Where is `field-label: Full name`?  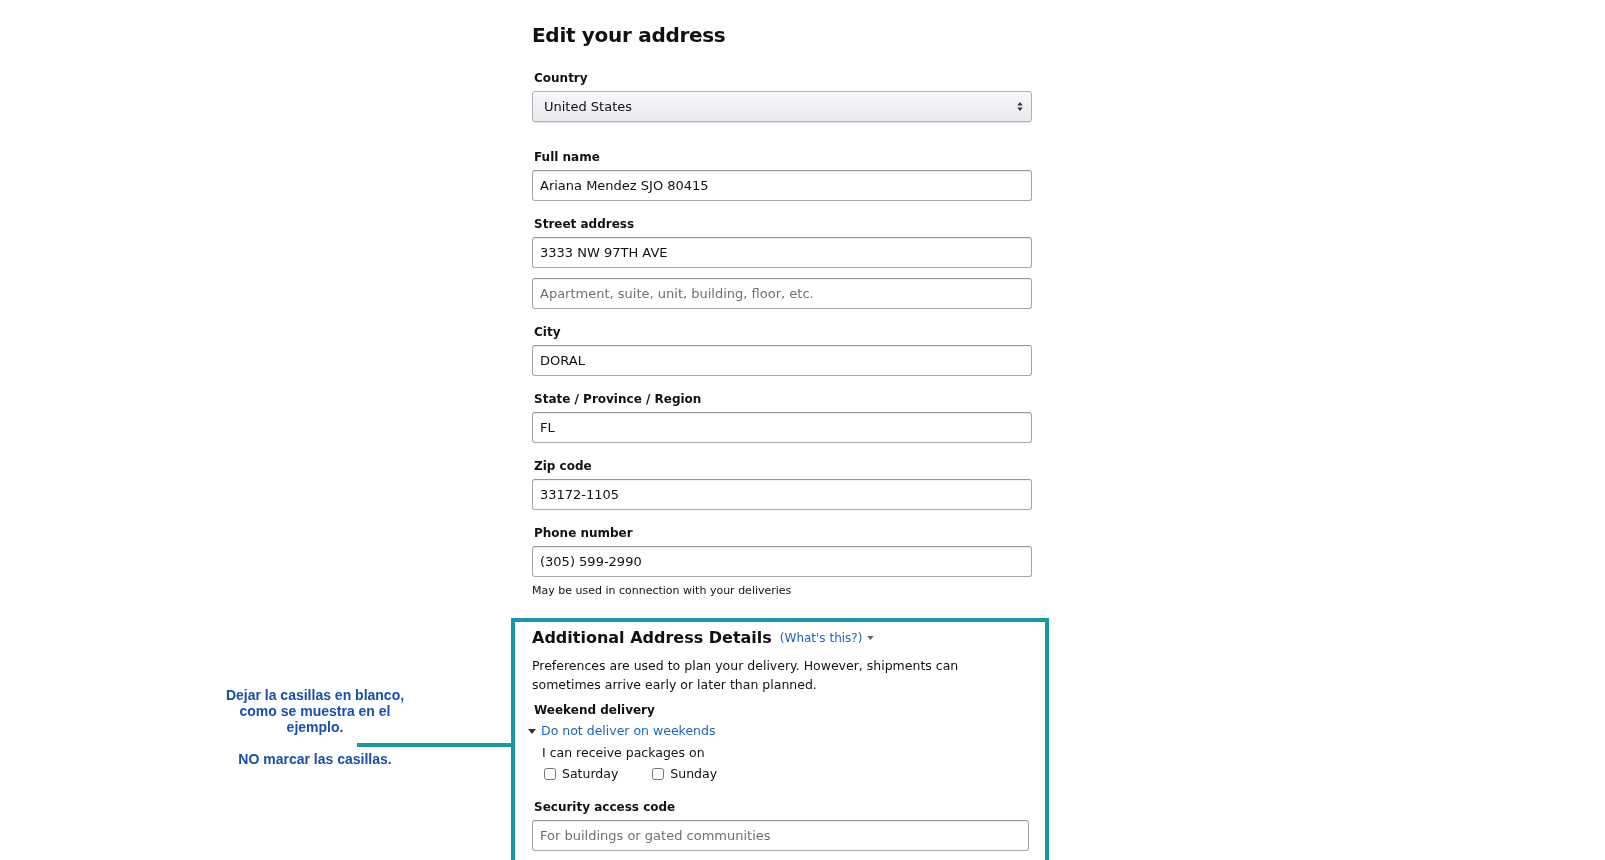 field-label: Full name is located at coordinates (567, 157).